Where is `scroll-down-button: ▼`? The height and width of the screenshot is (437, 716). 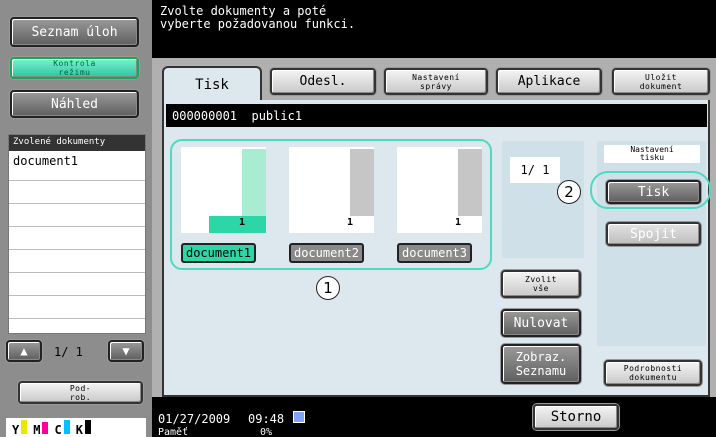 scroll-down-button: ▼ is located at coordinates (126, 351).